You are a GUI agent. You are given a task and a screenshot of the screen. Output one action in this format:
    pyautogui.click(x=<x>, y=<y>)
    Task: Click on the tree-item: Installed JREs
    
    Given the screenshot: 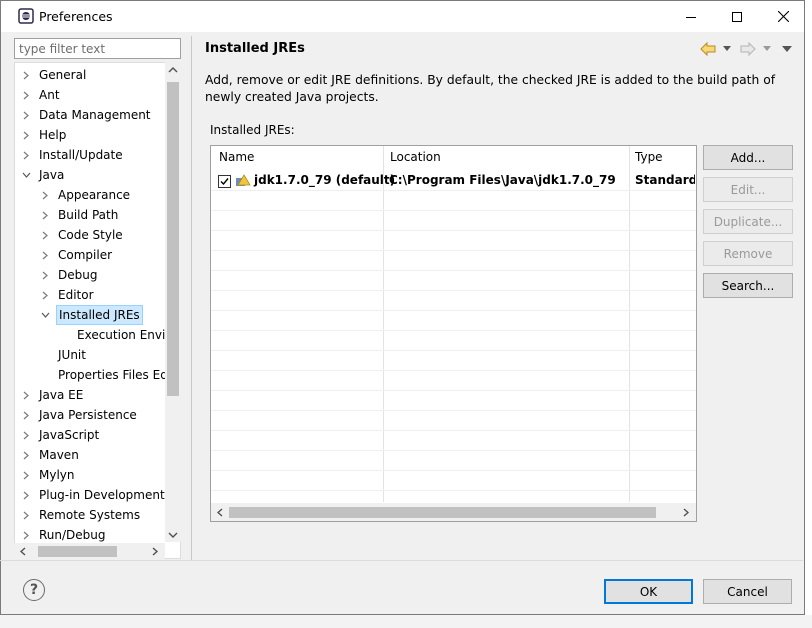 What is the action you would take?
    pyautogui.click(x=90, y=315)
    